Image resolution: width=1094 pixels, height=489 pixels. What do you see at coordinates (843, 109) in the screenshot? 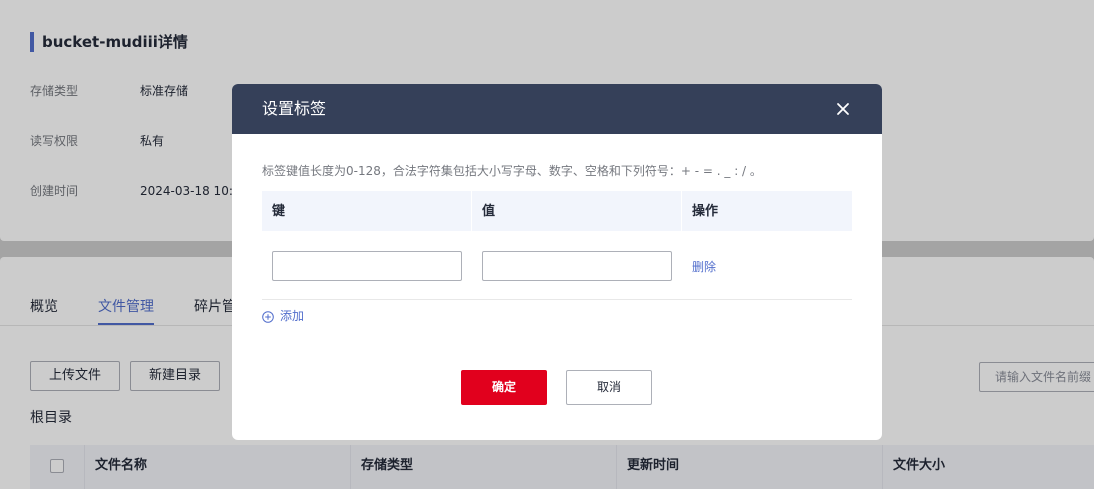
I see `close-icon` at bounding box center [843, 109].